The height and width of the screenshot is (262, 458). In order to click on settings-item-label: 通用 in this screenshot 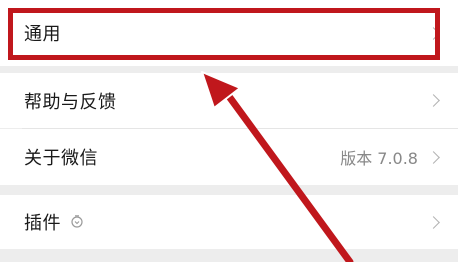, I will do `click(42, 34)`.